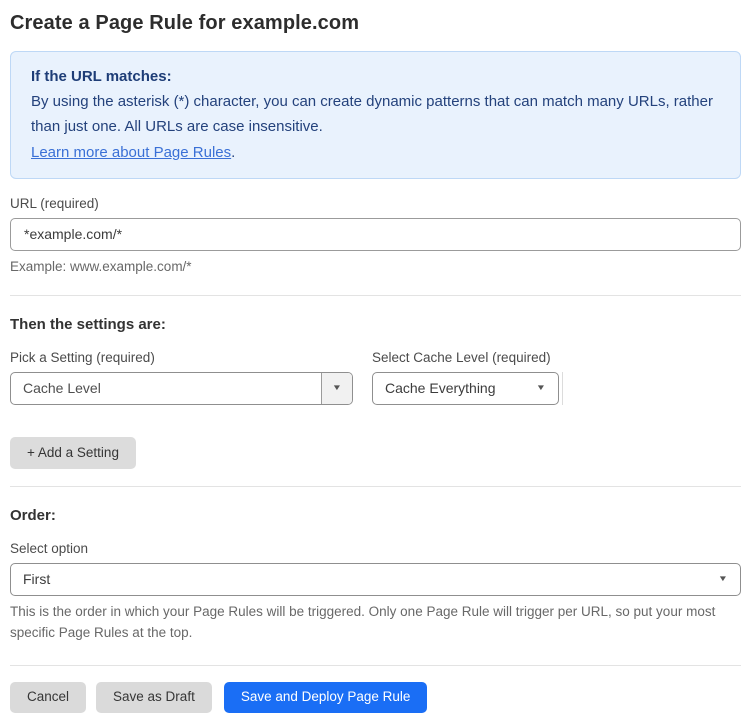 This screenshot has width=750, height=713. I want to click on setting-select-group: Pick a Setting (required) Cache Level ▼, so click(181, 369).